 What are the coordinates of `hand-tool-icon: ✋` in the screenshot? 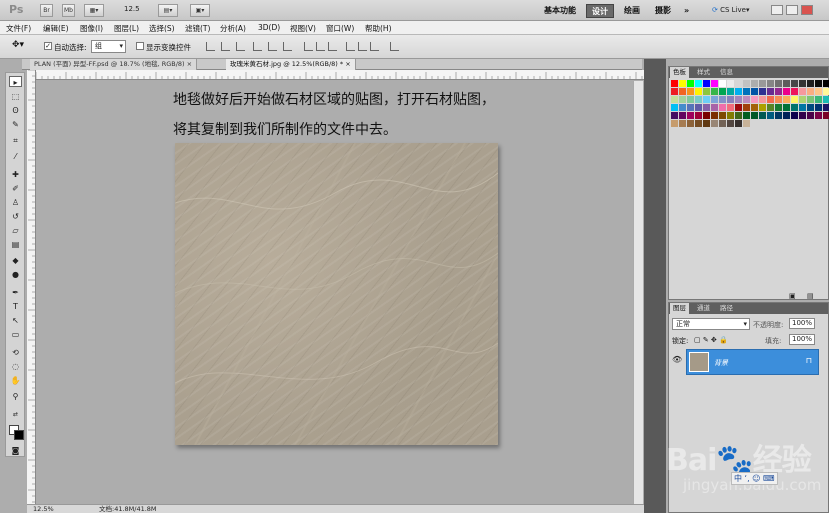 It's located at (15, 380).